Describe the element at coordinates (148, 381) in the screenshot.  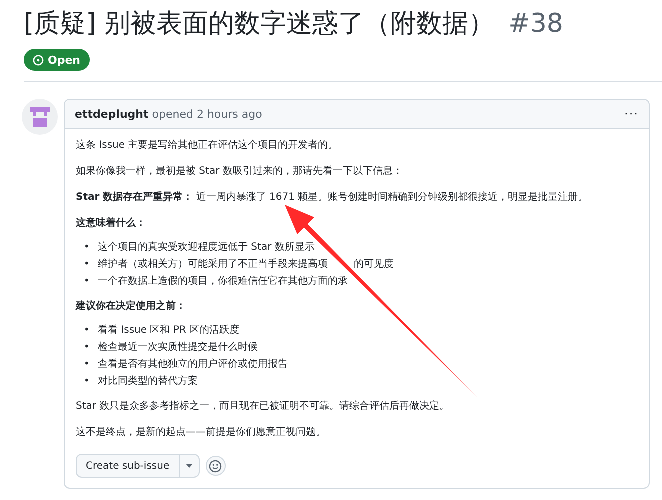
I see `list-item: 对比同类型的替代方案` at that location.